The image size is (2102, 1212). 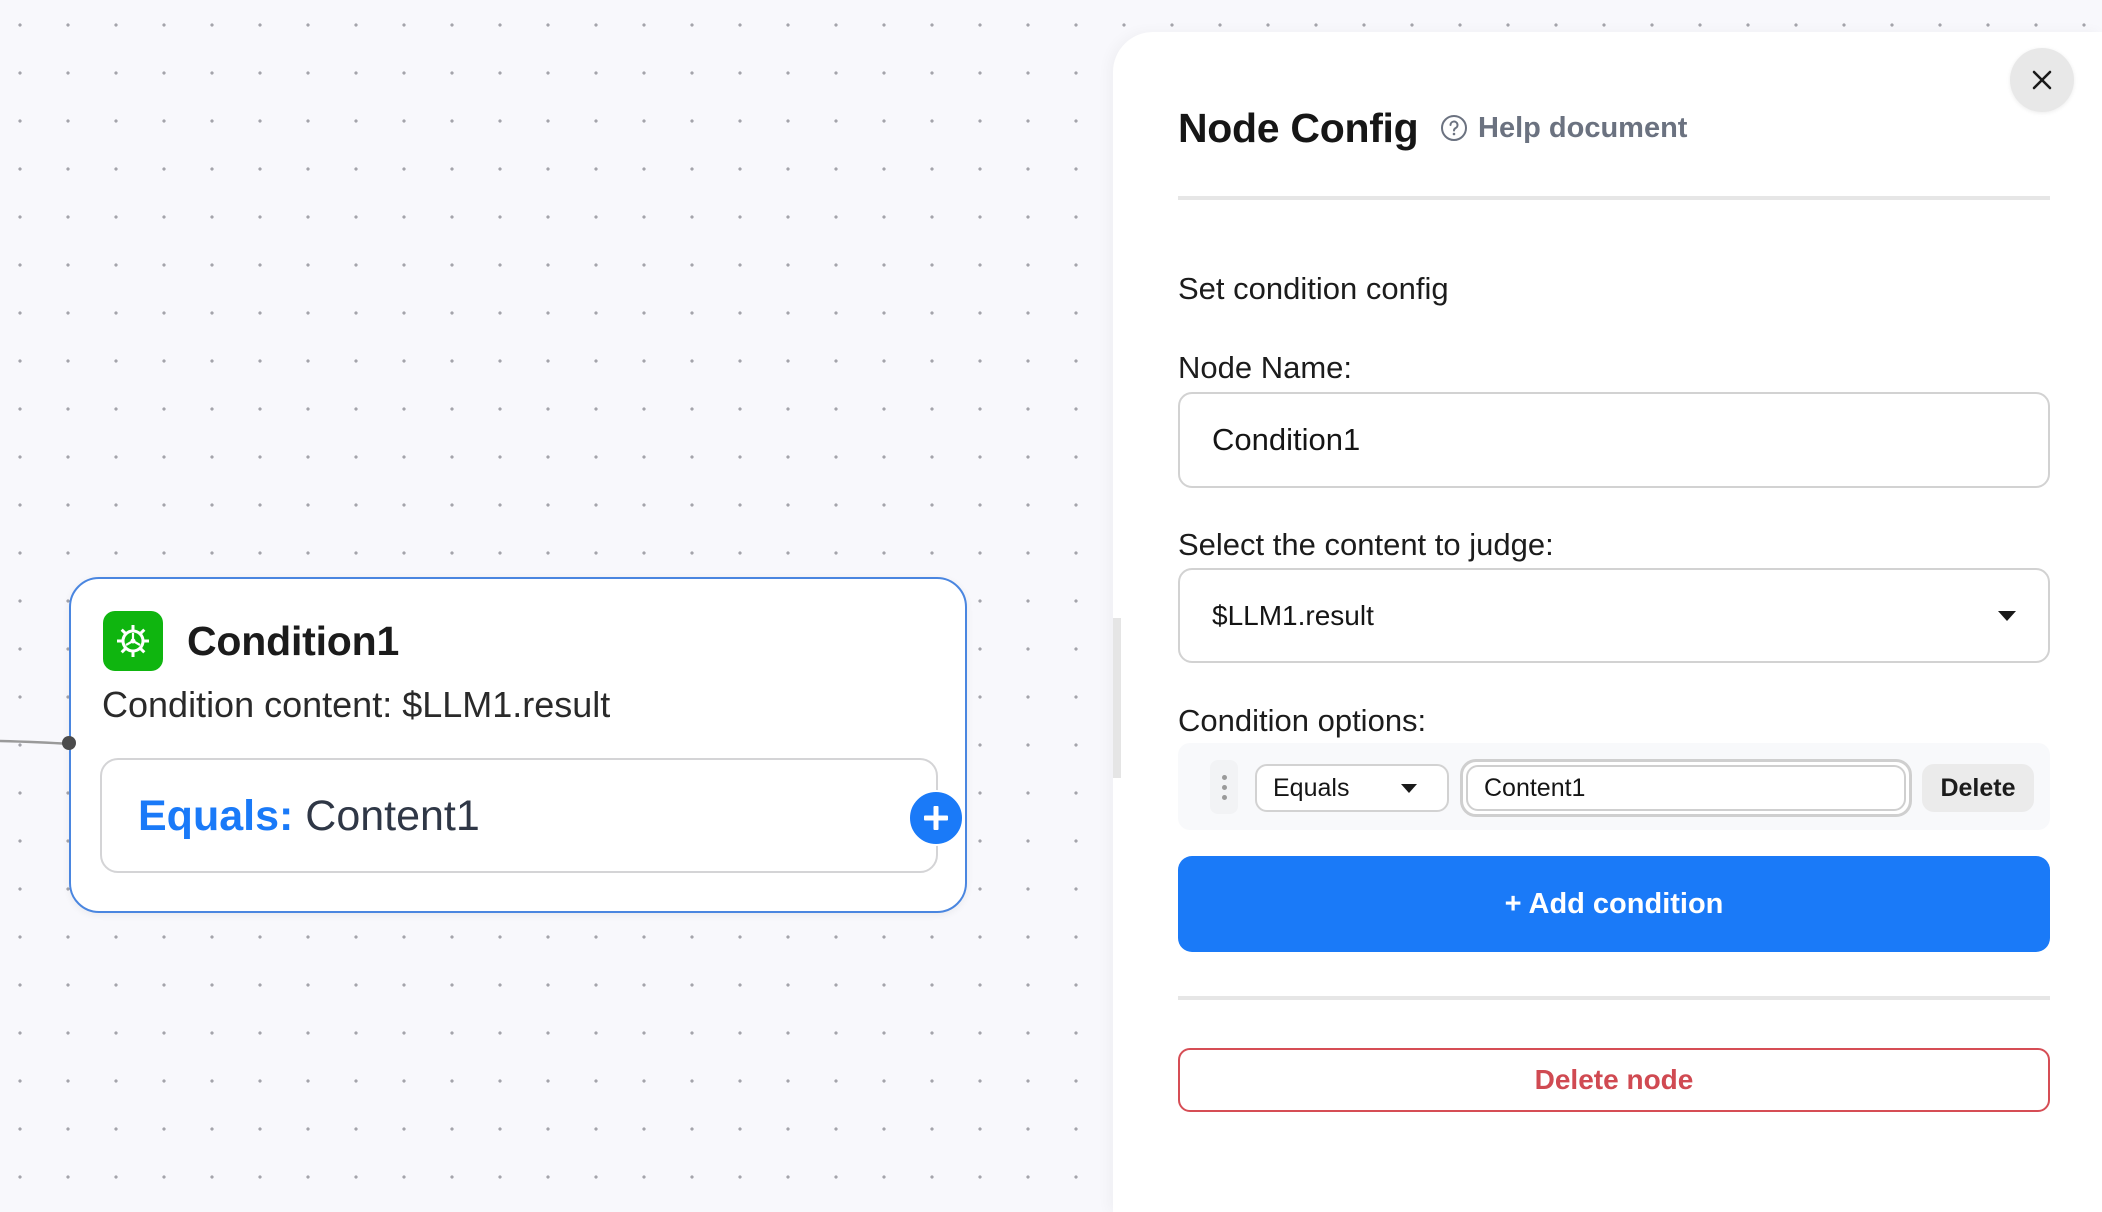 What do you see at coordinates (1614, 440) in the screenshot?
I see `node-name-input` at bounding box center [1614, 440].